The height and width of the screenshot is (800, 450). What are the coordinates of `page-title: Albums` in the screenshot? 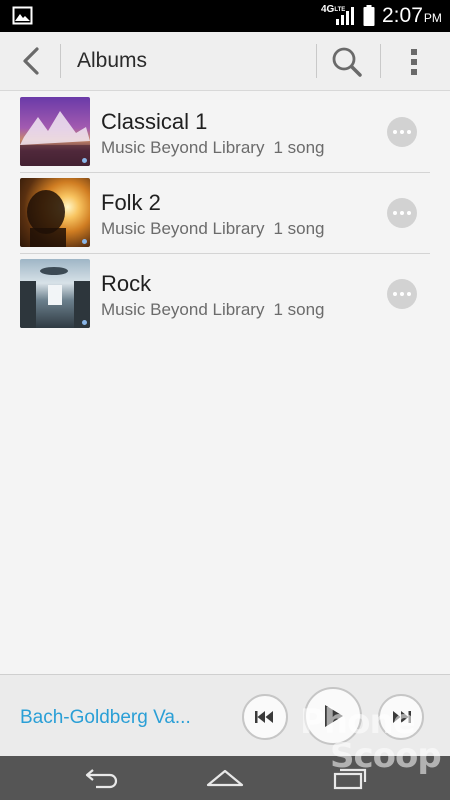 It's located at (112, 60).